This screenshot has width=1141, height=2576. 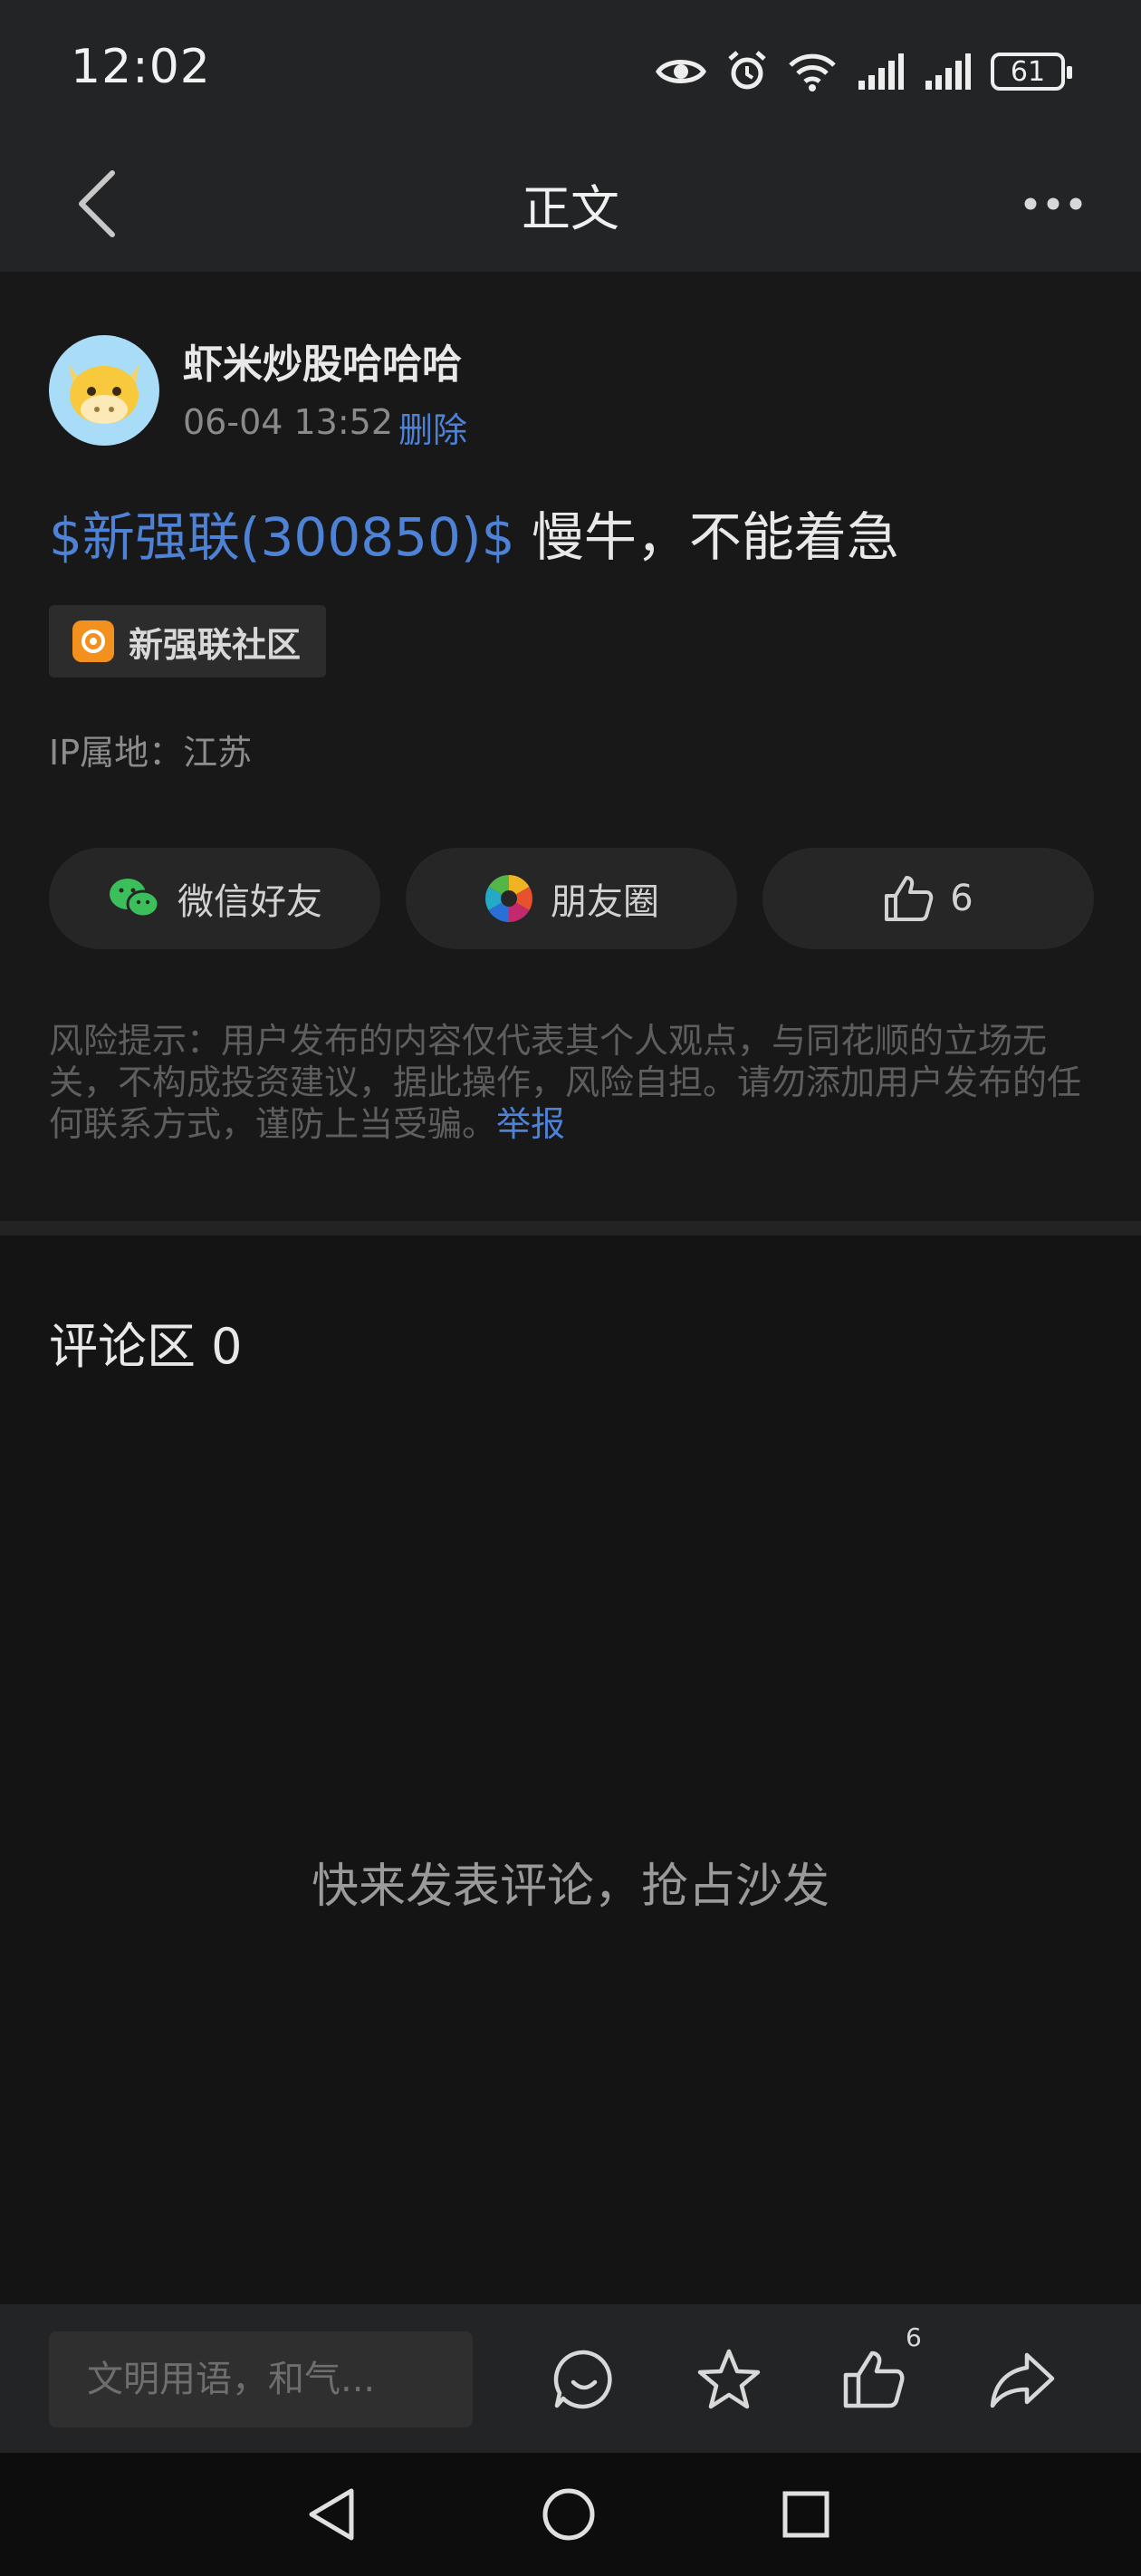 I want to click on alarm-icon, so click(x=747, y=70).